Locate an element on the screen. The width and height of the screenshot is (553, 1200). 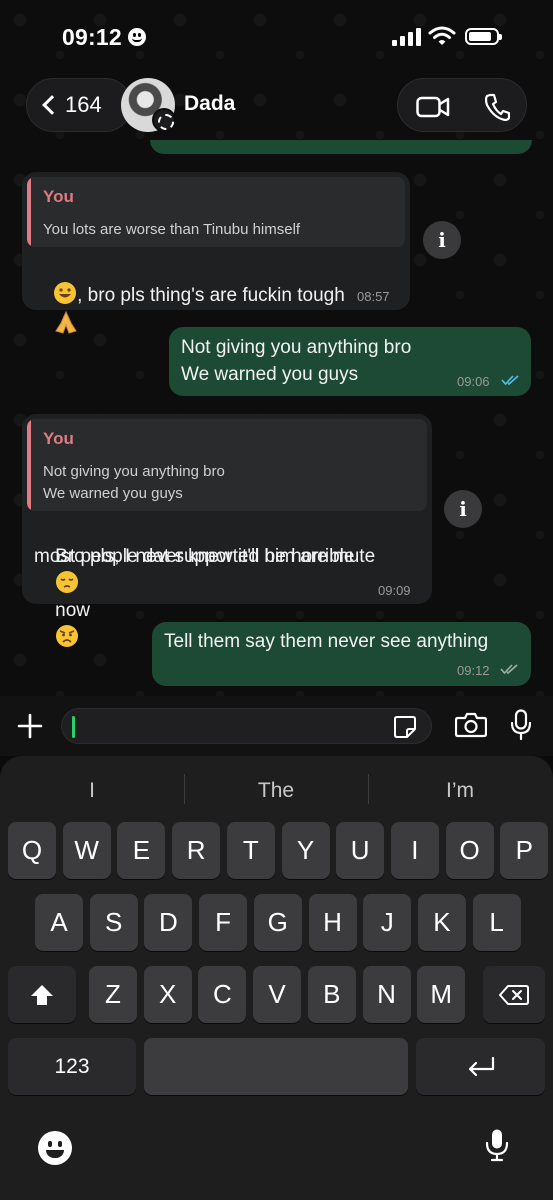
key-i: I is located at coordinates (414, 850).